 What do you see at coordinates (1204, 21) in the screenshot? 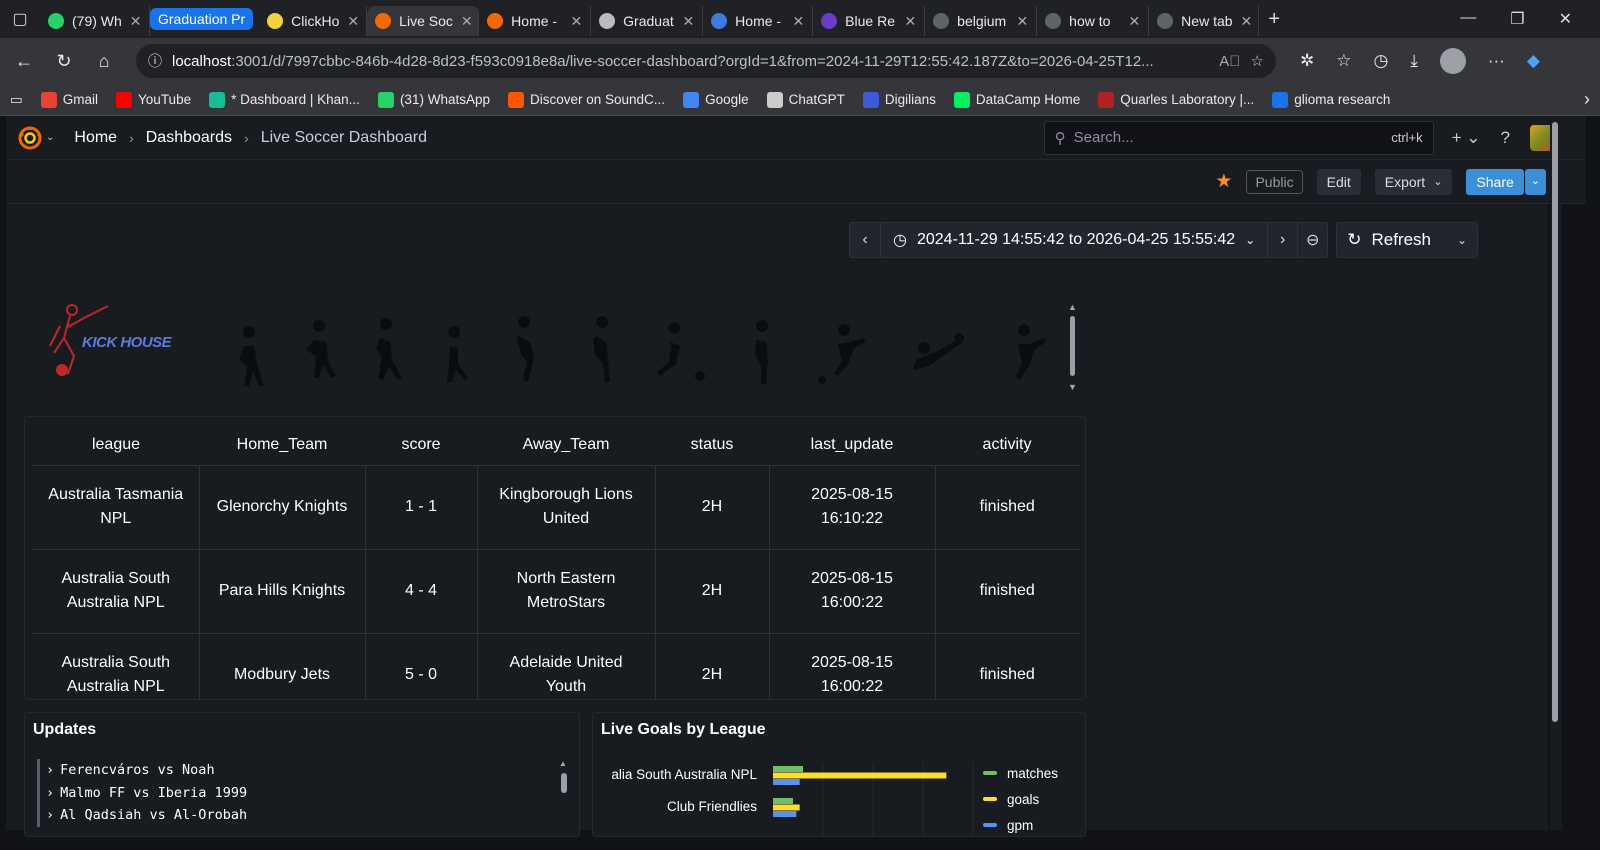
I see `browser-tab: New tab ✕` at bounding box center [1204, 21].